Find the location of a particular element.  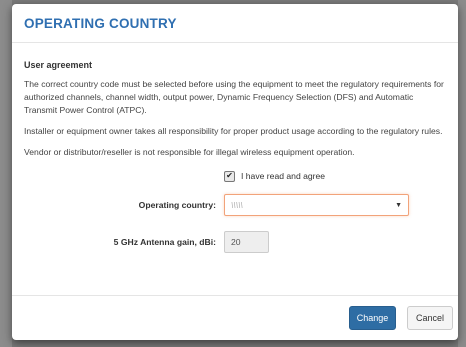

antenna-gain-value: 20 is located at coordinates (236, 241).